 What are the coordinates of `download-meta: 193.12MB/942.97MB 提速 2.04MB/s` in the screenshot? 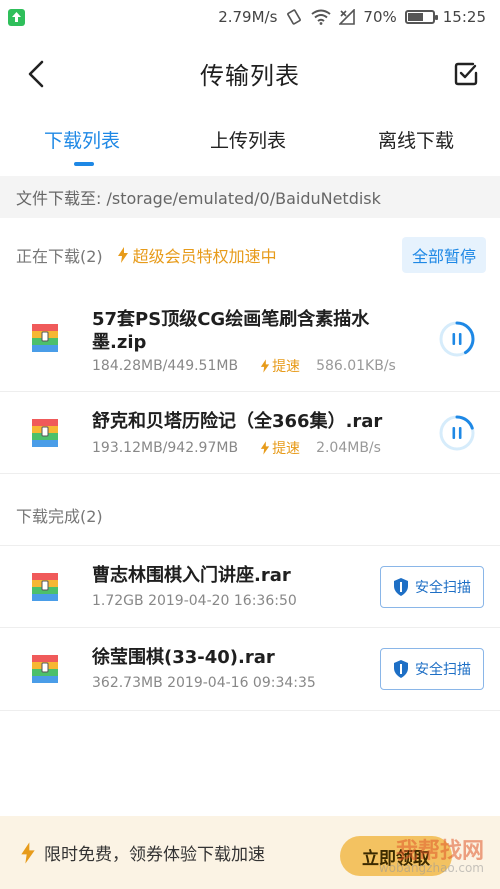 It's located at (236, 448).